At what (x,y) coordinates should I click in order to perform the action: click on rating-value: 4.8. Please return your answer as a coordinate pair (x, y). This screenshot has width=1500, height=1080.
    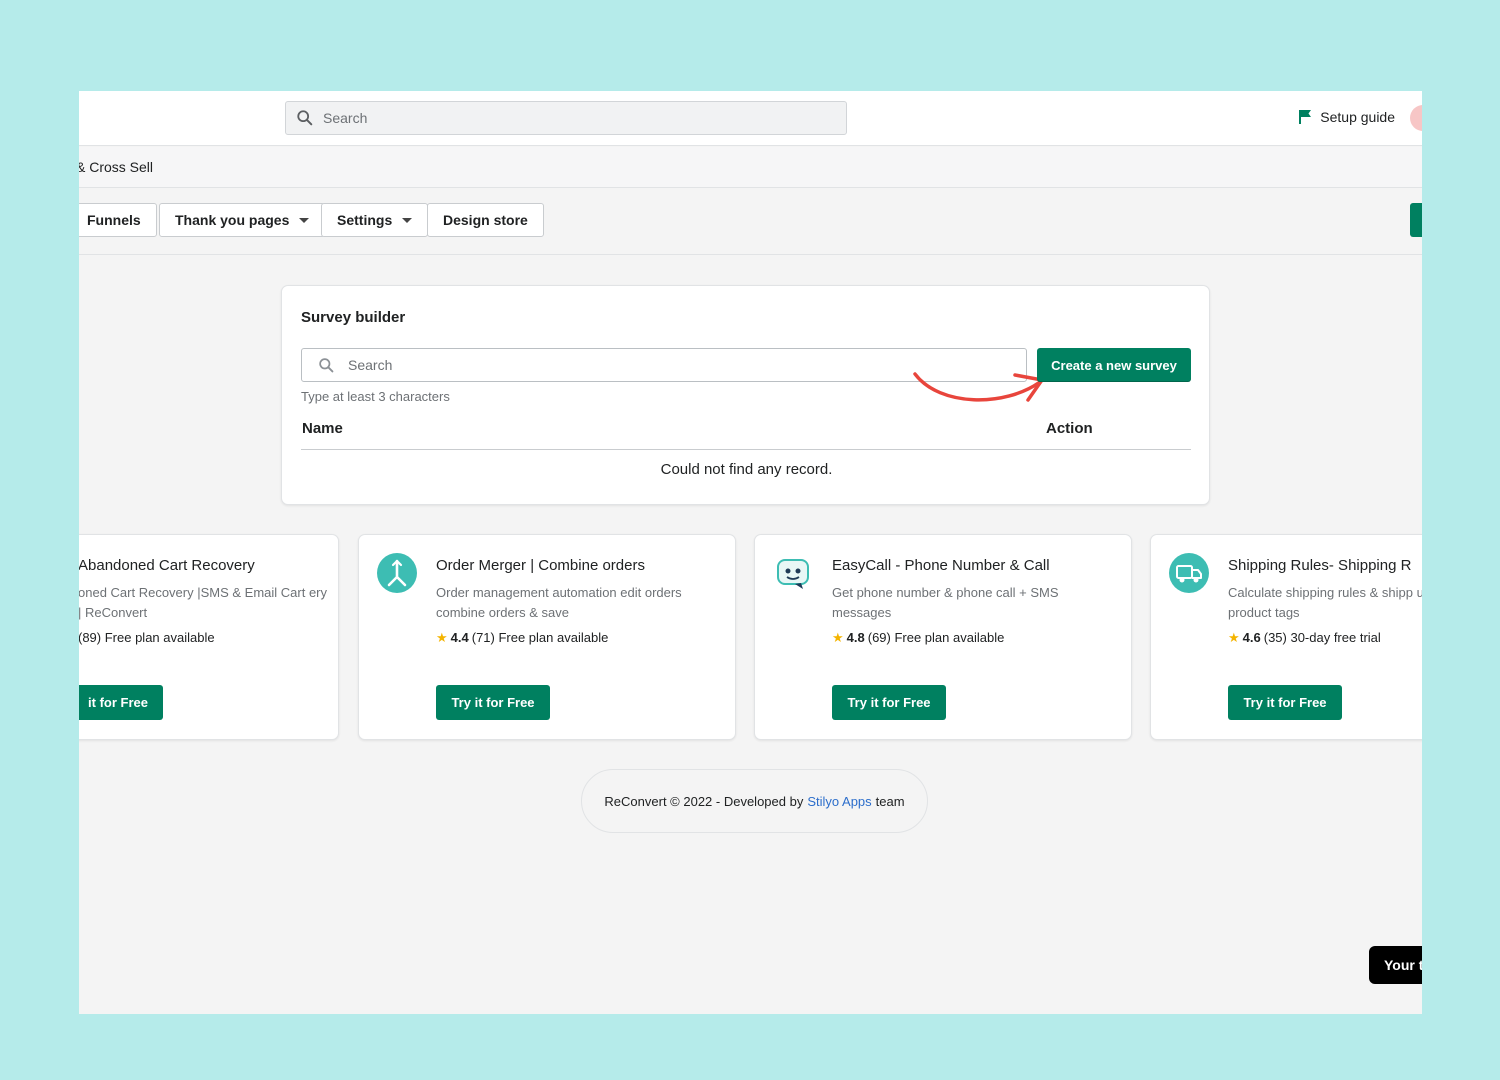
    Looking at the image, I should click on (855, 637).